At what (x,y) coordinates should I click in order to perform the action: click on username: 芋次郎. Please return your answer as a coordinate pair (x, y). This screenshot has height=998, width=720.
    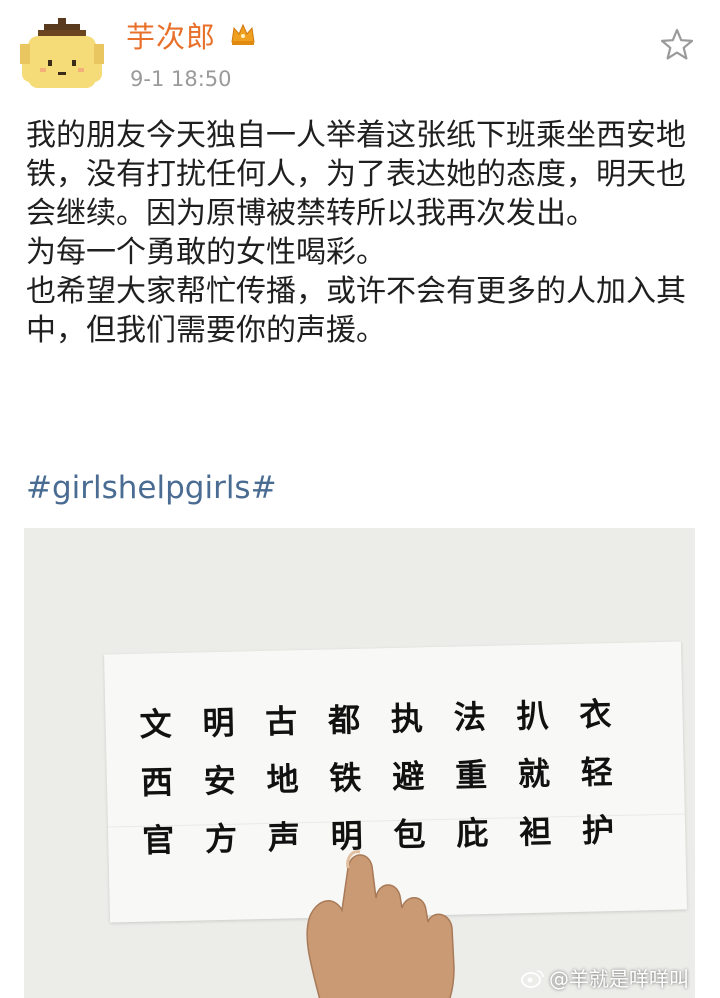
    Looking at the image, I should click on (171, 35).